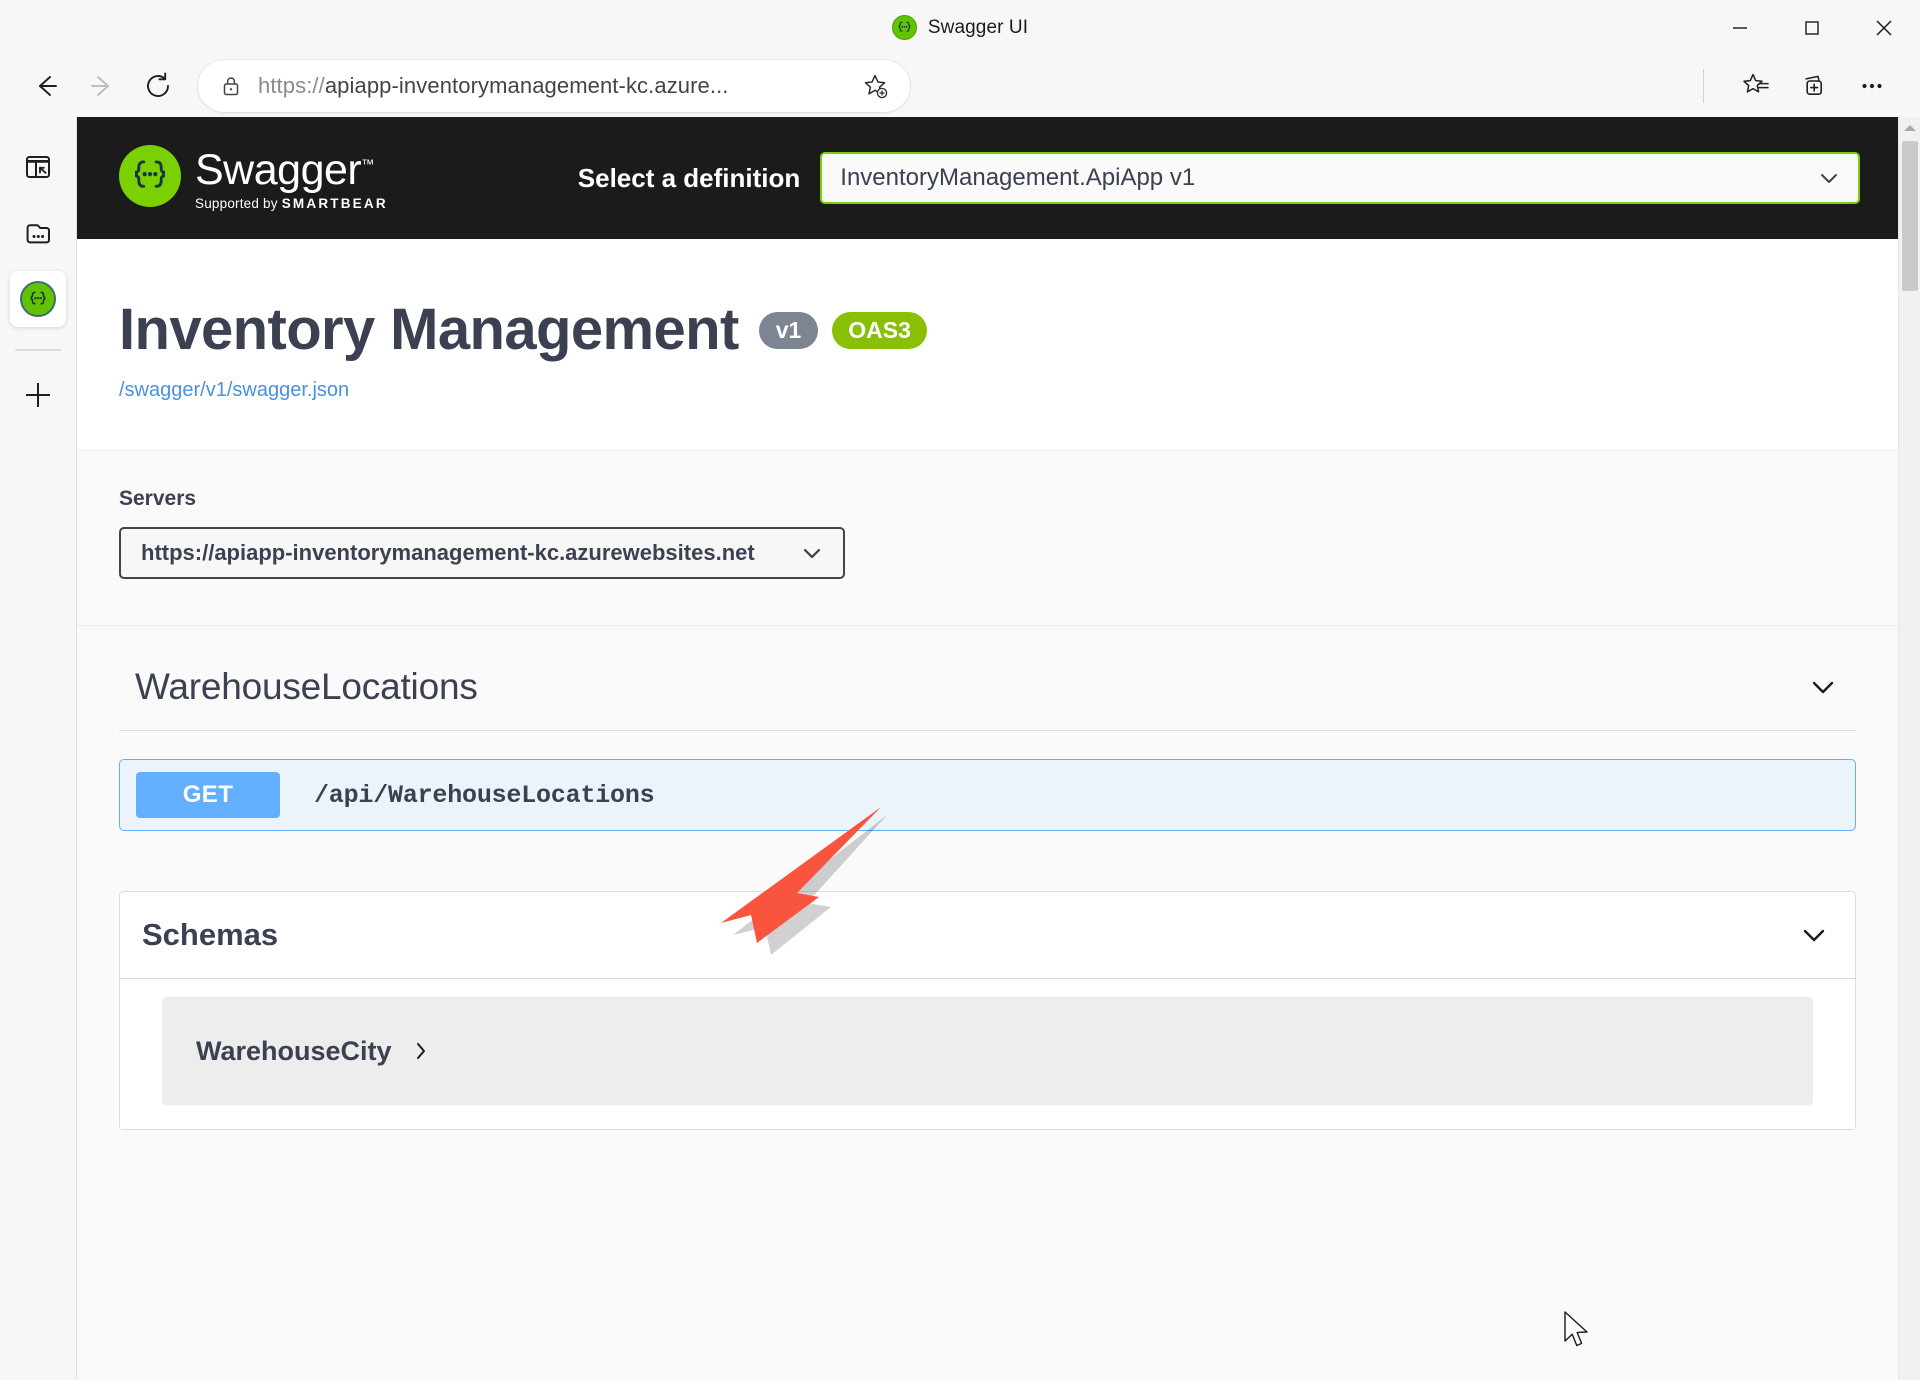 The width and height of the screenshot is (1920, 1380). I want to click on oas-badge: OAS3, so click(879, 330).